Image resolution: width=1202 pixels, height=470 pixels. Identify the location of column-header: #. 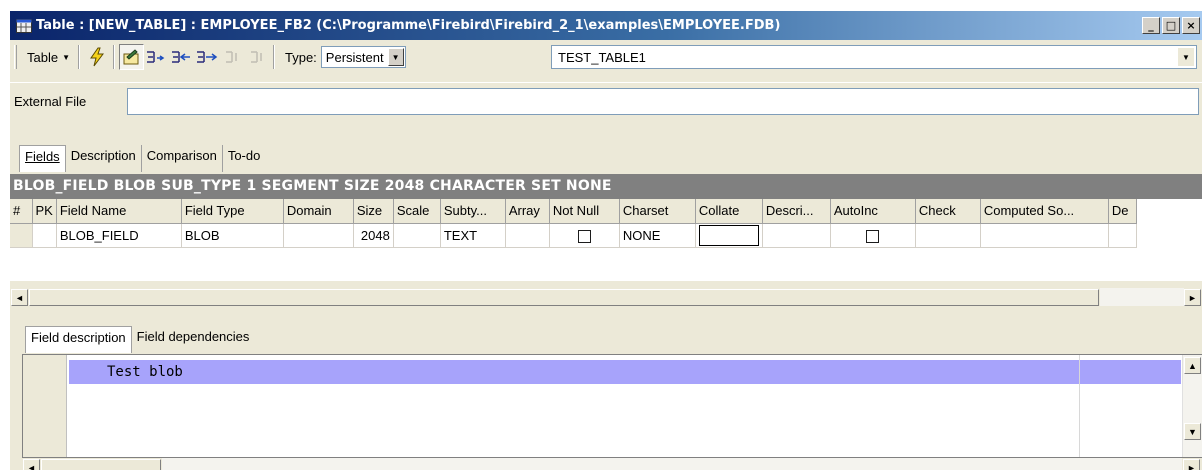
(21, 211).